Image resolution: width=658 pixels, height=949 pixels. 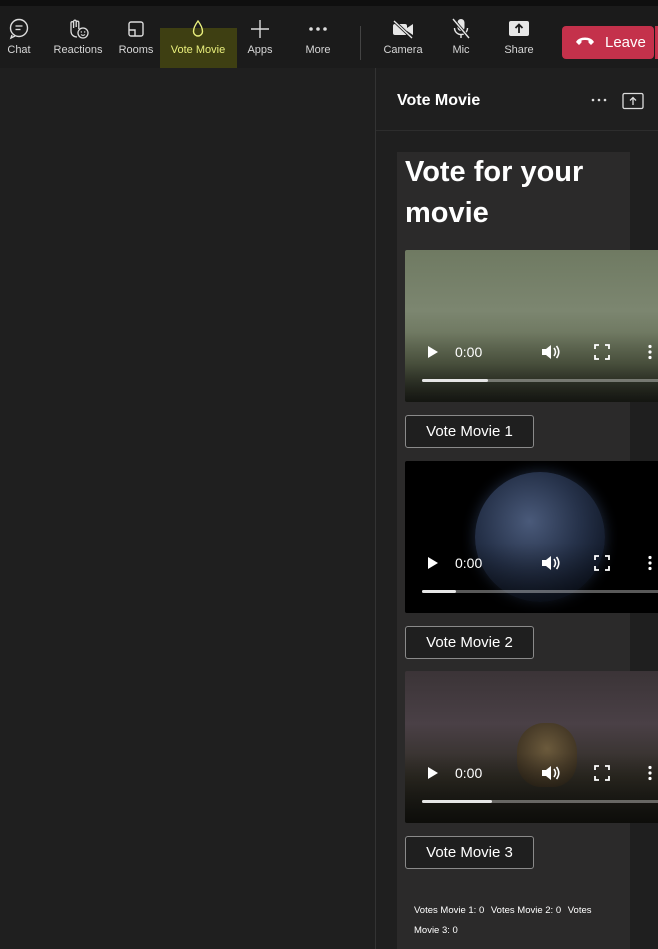 I want to click on toolbar-share-label: Share, so click(x=519, y=50).